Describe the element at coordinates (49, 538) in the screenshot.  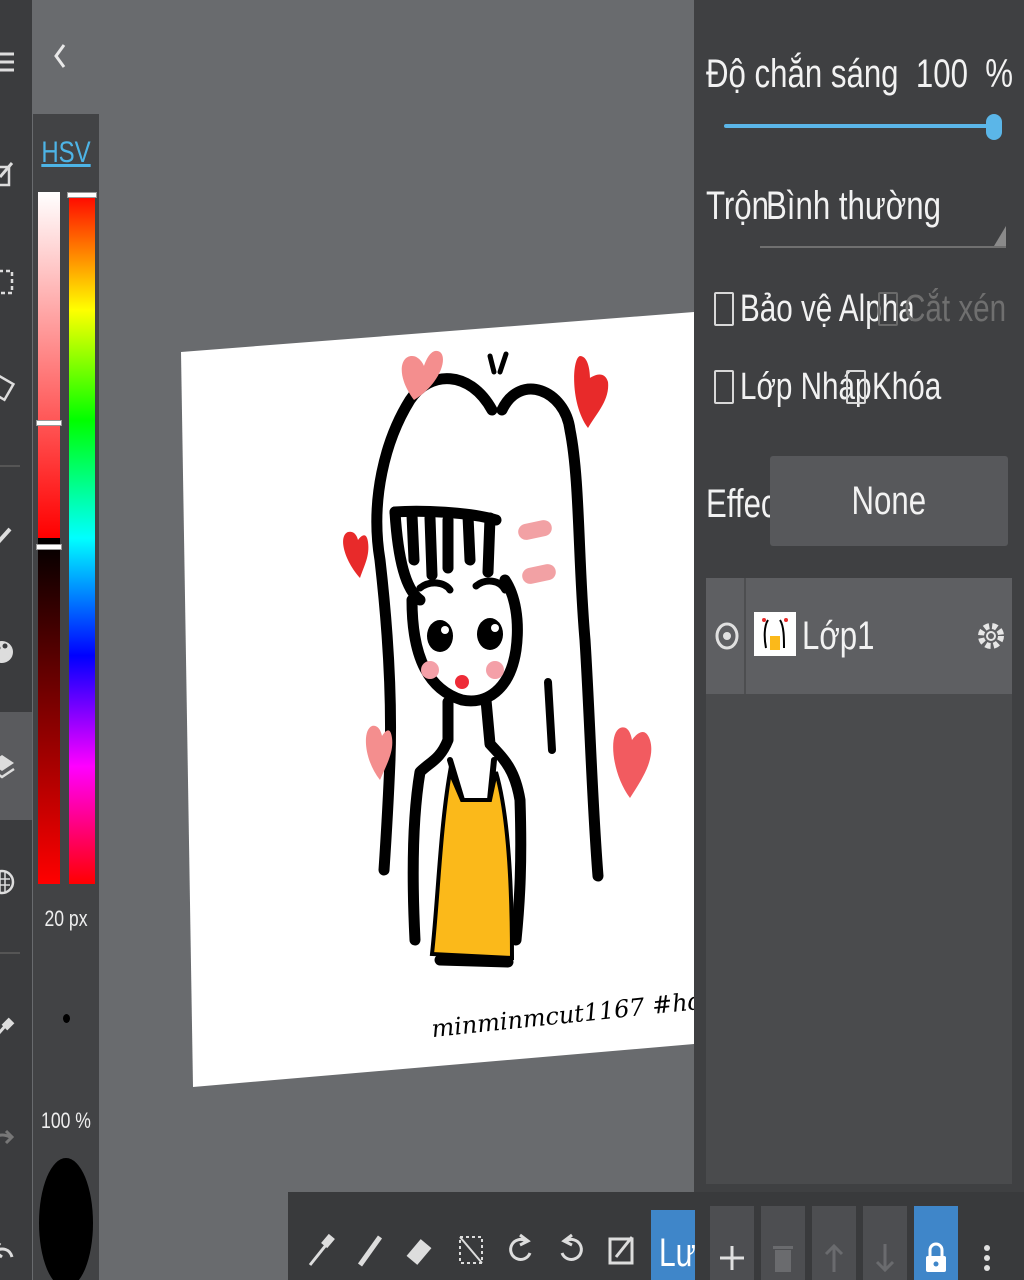
I see `saturation-value-slider` at that location.